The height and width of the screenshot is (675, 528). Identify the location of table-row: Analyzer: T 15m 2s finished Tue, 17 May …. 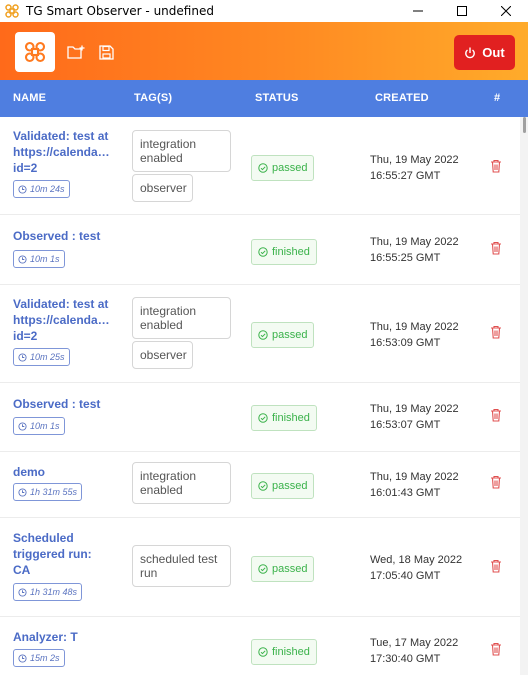
(260, 646).